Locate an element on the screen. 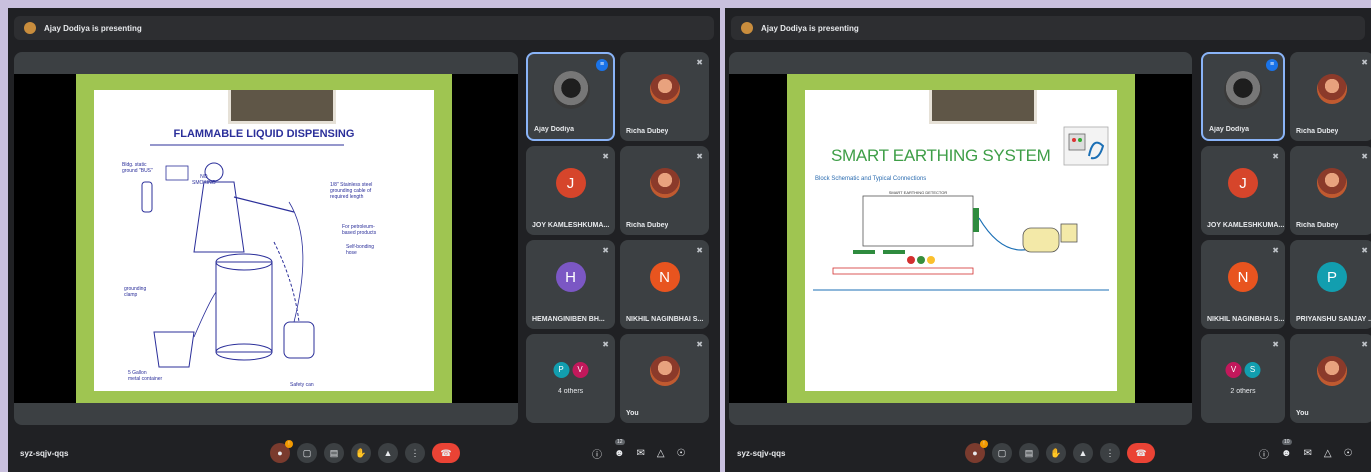  participant-count: 10 is located at coordinates (1287, 441).